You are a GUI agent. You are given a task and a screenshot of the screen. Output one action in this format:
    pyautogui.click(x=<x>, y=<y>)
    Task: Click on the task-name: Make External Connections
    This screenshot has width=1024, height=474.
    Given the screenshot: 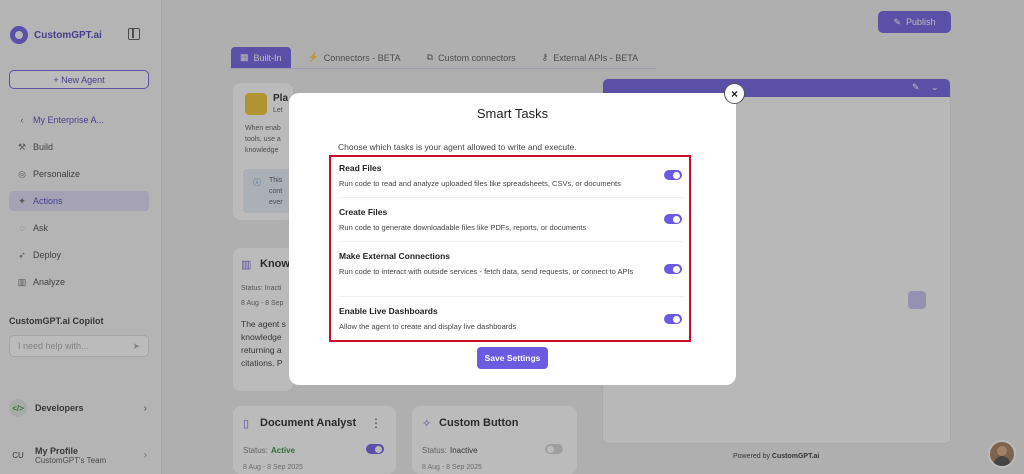 What is the action you would take?
    pyautogui.click(x=395, y=256)
    